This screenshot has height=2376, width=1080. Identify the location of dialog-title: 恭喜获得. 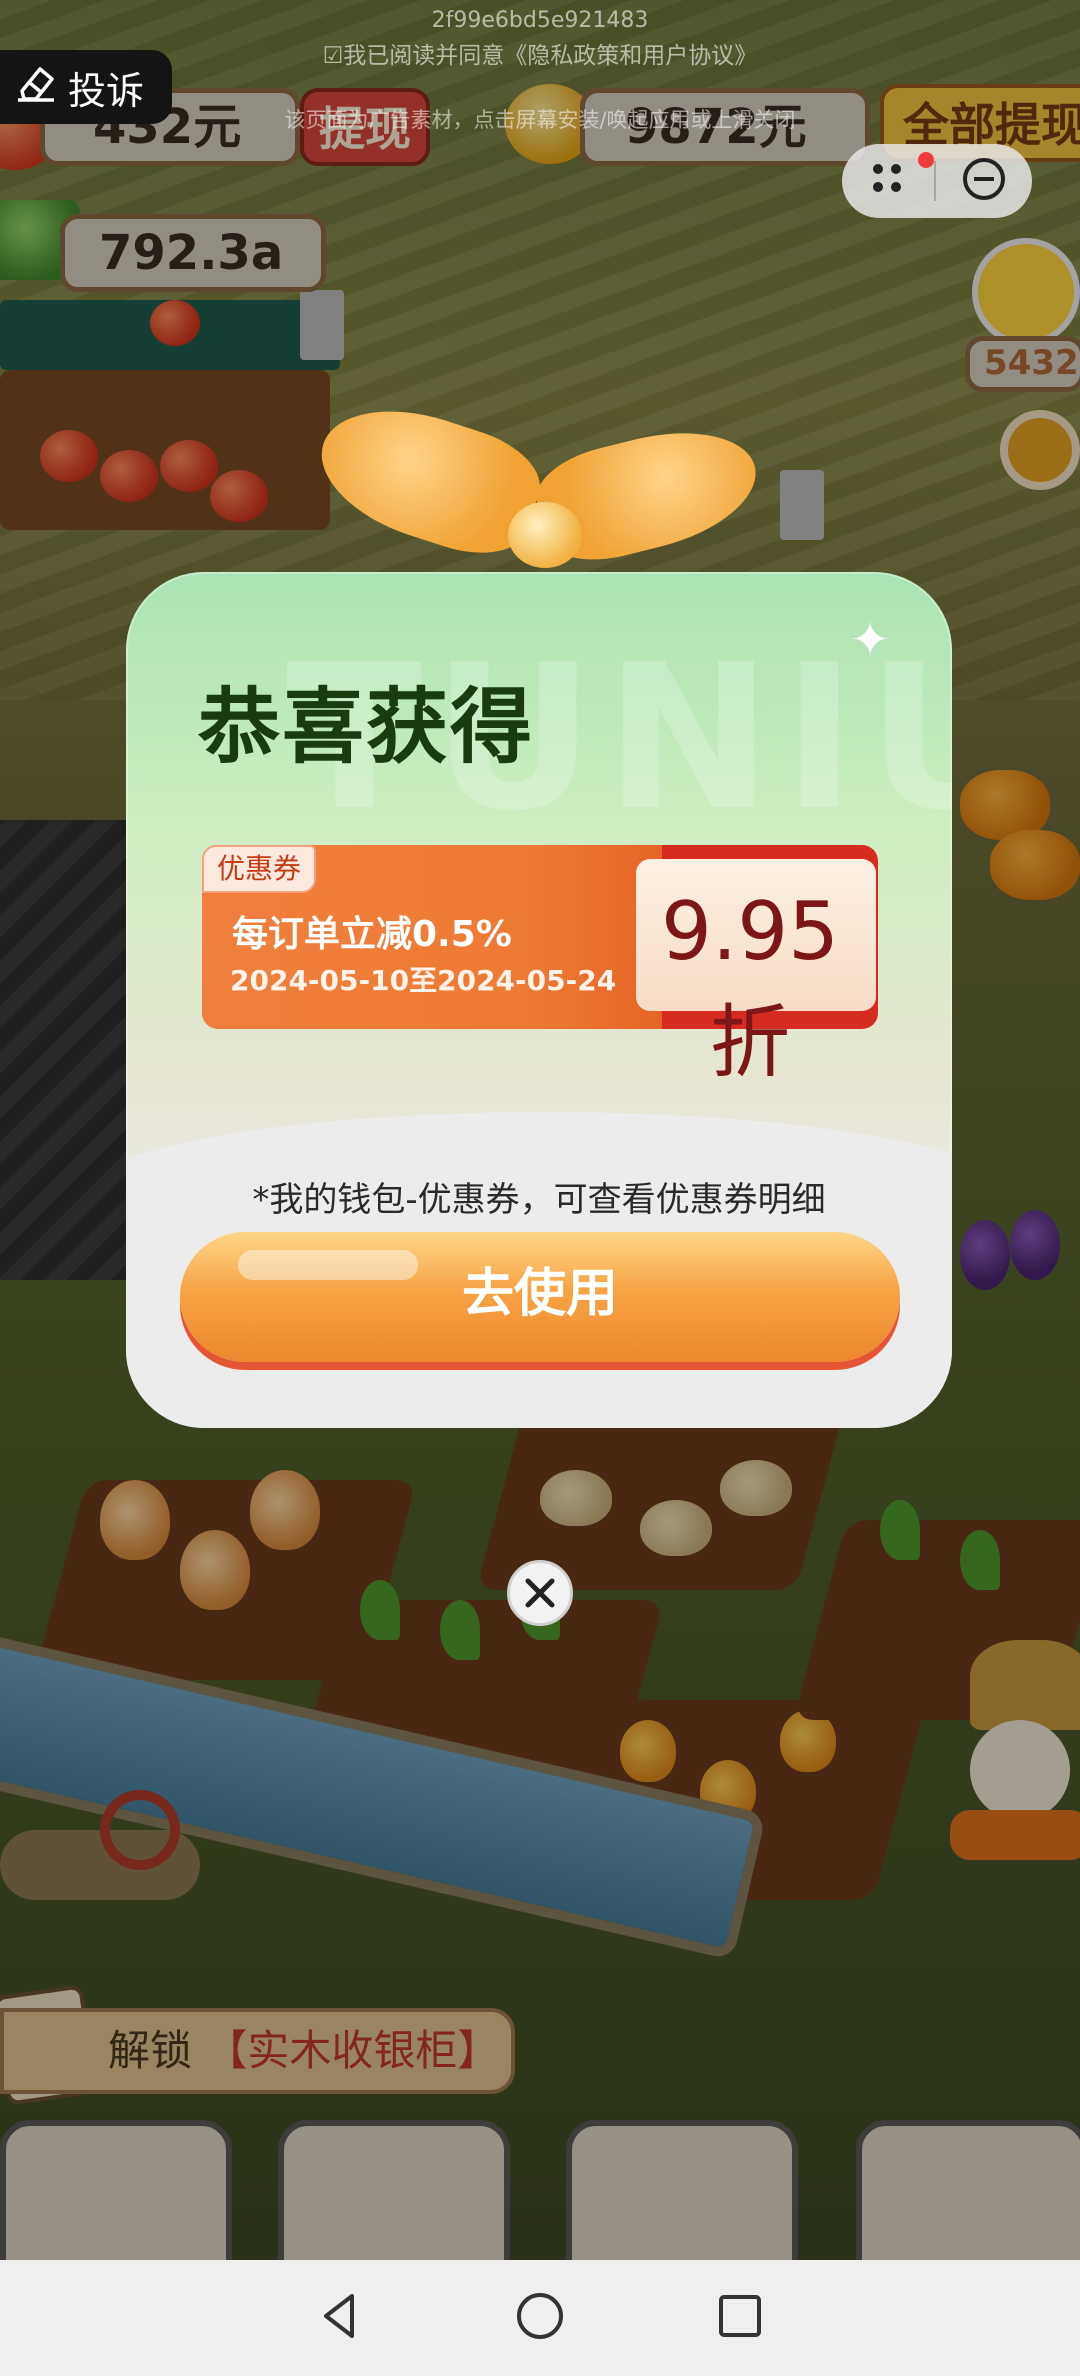
(366, 727).